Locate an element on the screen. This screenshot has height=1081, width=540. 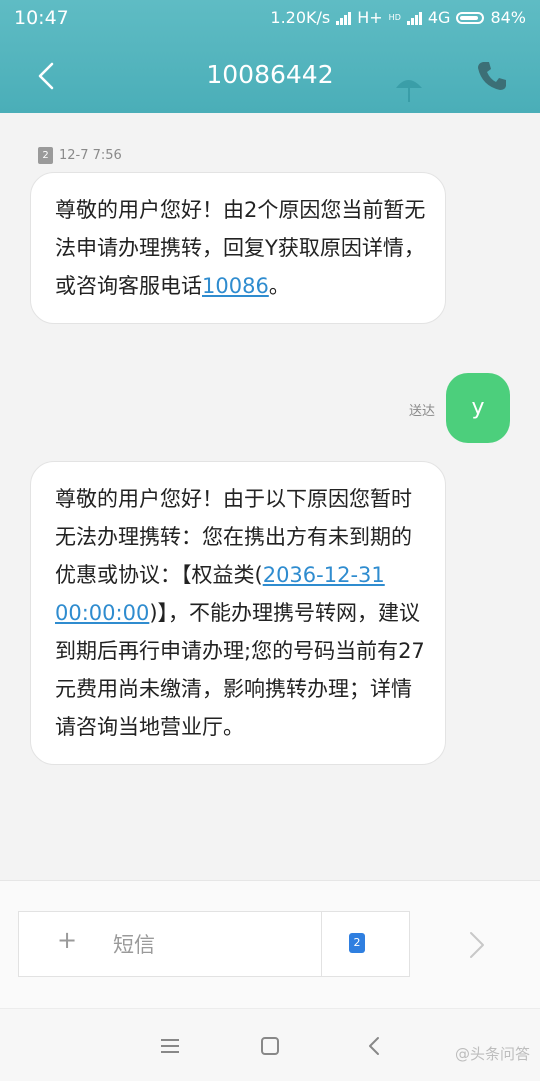
message-timestamp: 2 12-7 7:56 is located at coordinates (80, 155).